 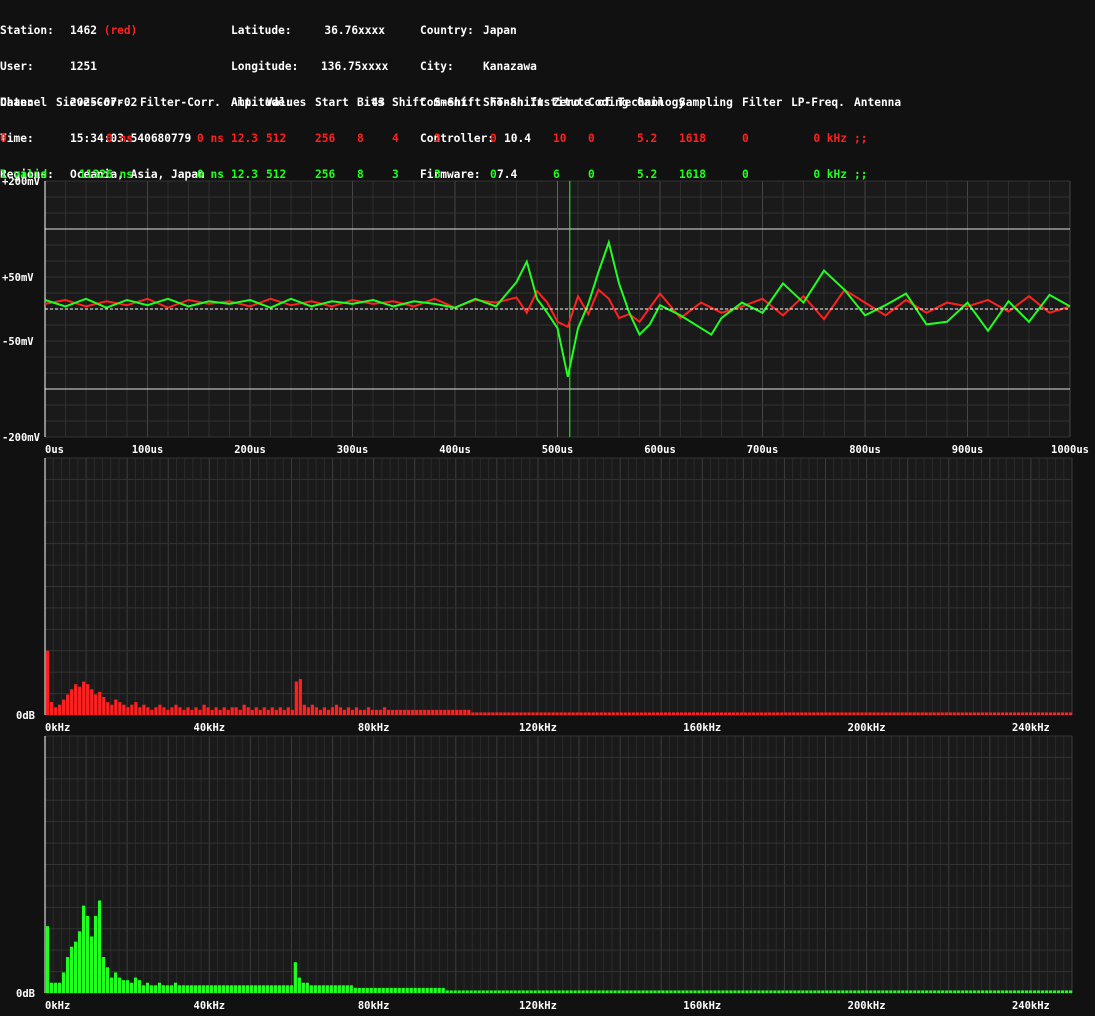 I want to click on cell-amp: 12.3, so click(x=244, y=138).